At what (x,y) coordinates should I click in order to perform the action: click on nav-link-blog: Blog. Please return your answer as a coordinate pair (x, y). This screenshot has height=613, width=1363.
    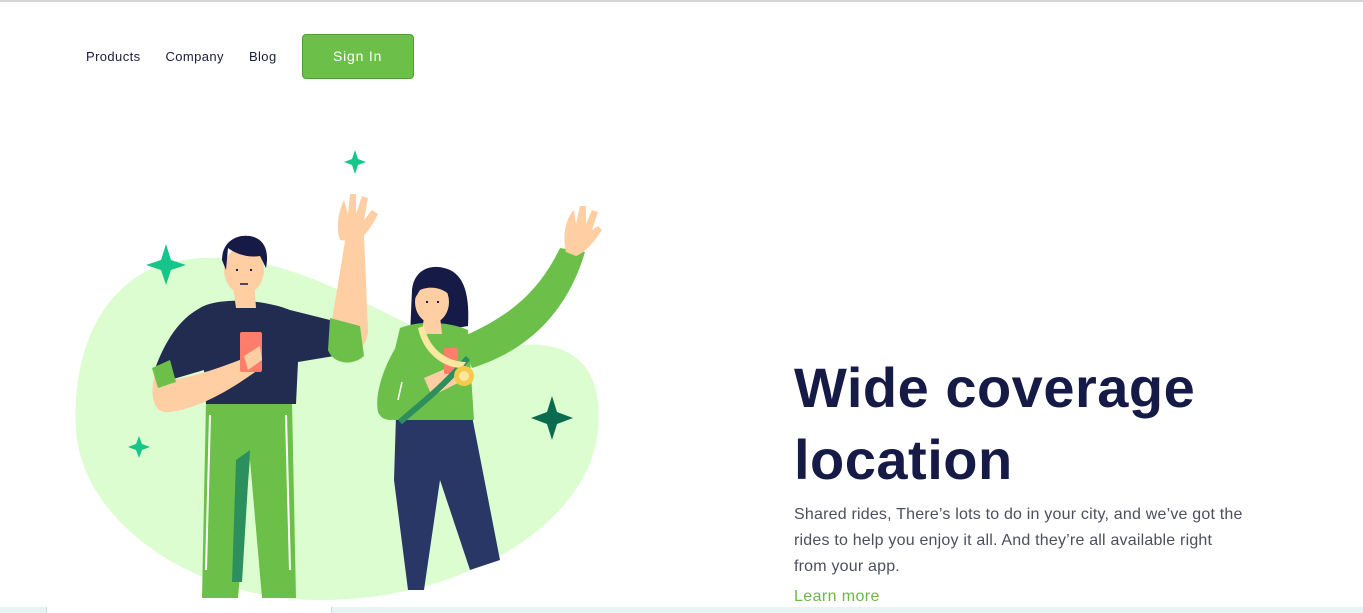
    Looking at the image, I should click on (263, 56).